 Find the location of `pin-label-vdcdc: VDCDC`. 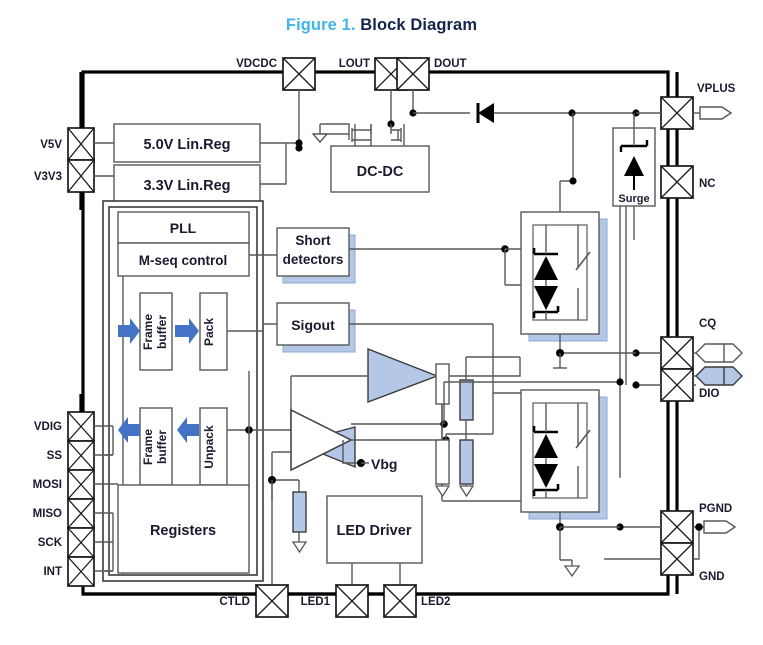

pin-label-vdcdc: VDCDC is located at coordinates (256, 64).